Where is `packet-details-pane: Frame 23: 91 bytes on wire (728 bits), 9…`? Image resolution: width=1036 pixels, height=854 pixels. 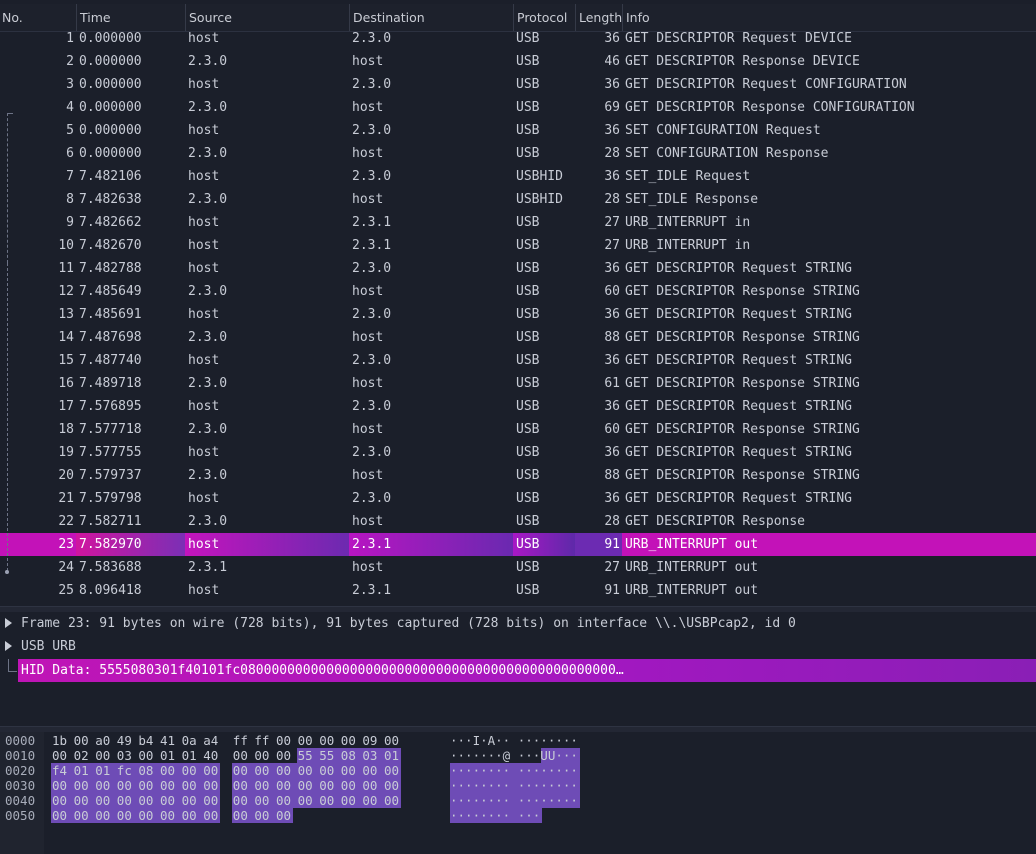
packet-details-pane: Frame 23: 91 bytes on wire (728 bits), 9… is located at coordinates (518, 669).